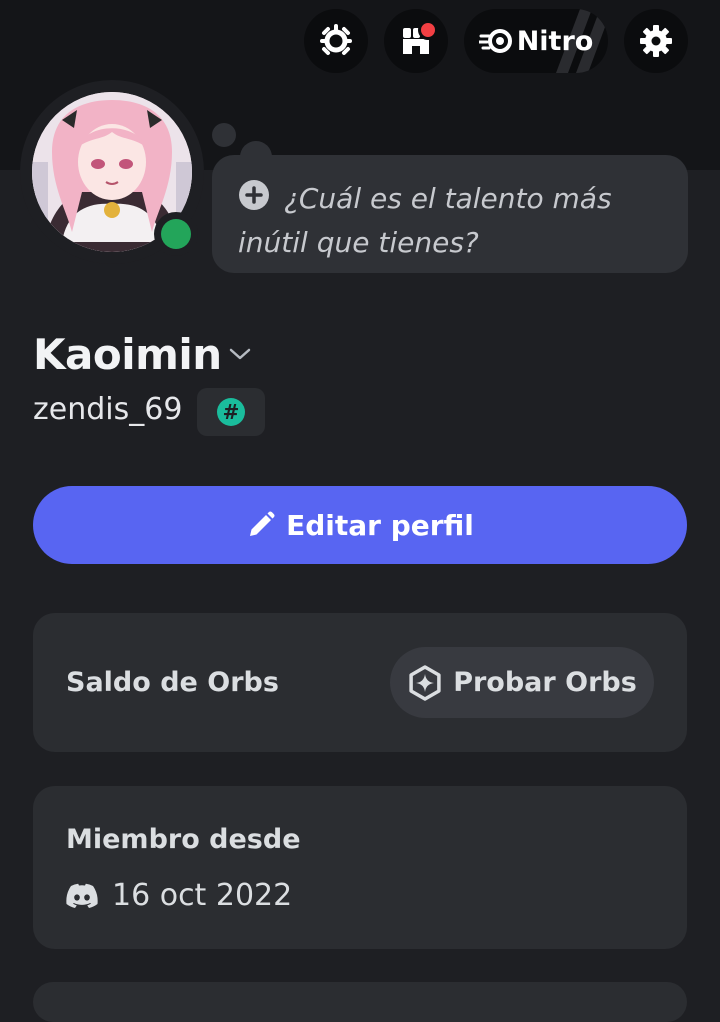  Describe the element at coordinates (172, 682) in the screenshot. I see `orbs-balance-label: Saldo de Orbs` at that location.